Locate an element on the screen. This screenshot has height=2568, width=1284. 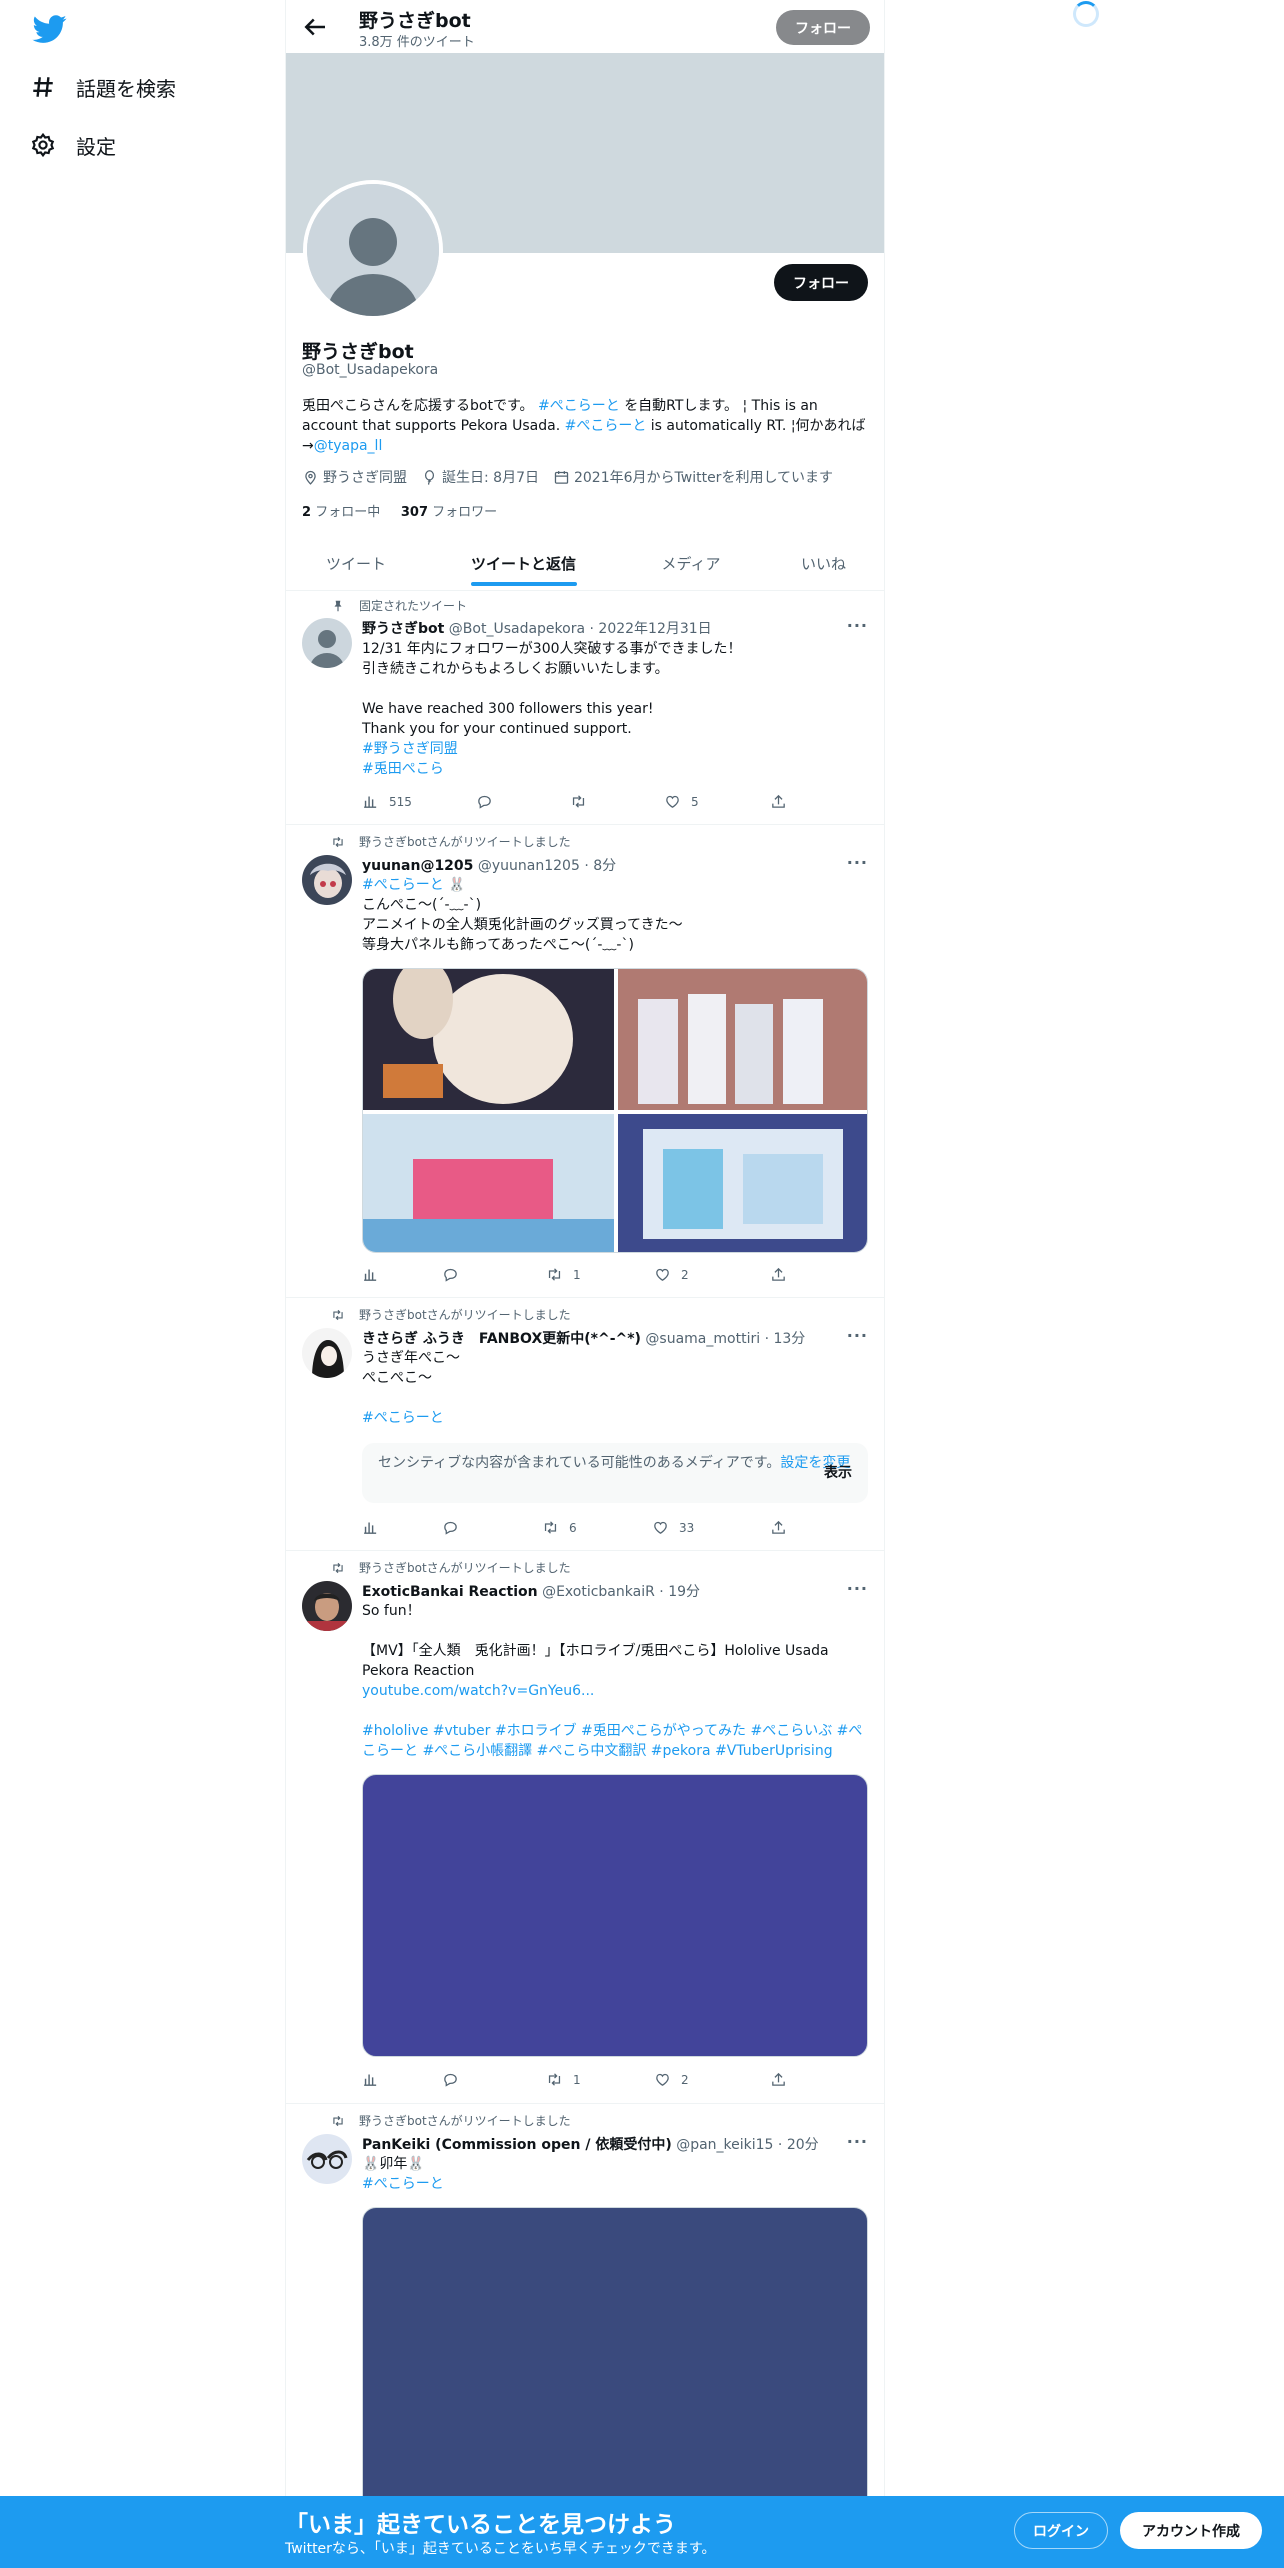
show-media-button: 表示 is located at coordinates (838, 1473).